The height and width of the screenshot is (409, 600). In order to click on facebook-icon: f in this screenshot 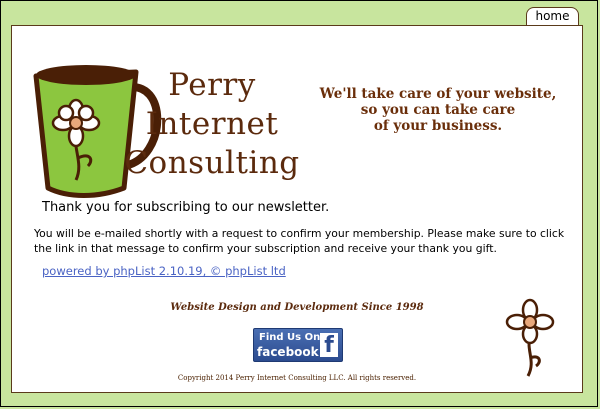, I will do `click(329, 345)`.